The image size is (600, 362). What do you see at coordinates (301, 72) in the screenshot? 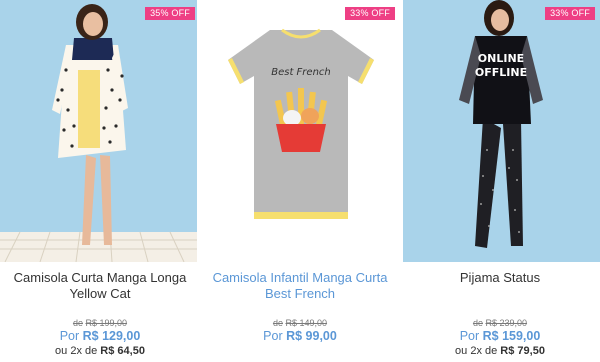
I see `shirt-print-text: Best French` at bounding box center [301, 72].